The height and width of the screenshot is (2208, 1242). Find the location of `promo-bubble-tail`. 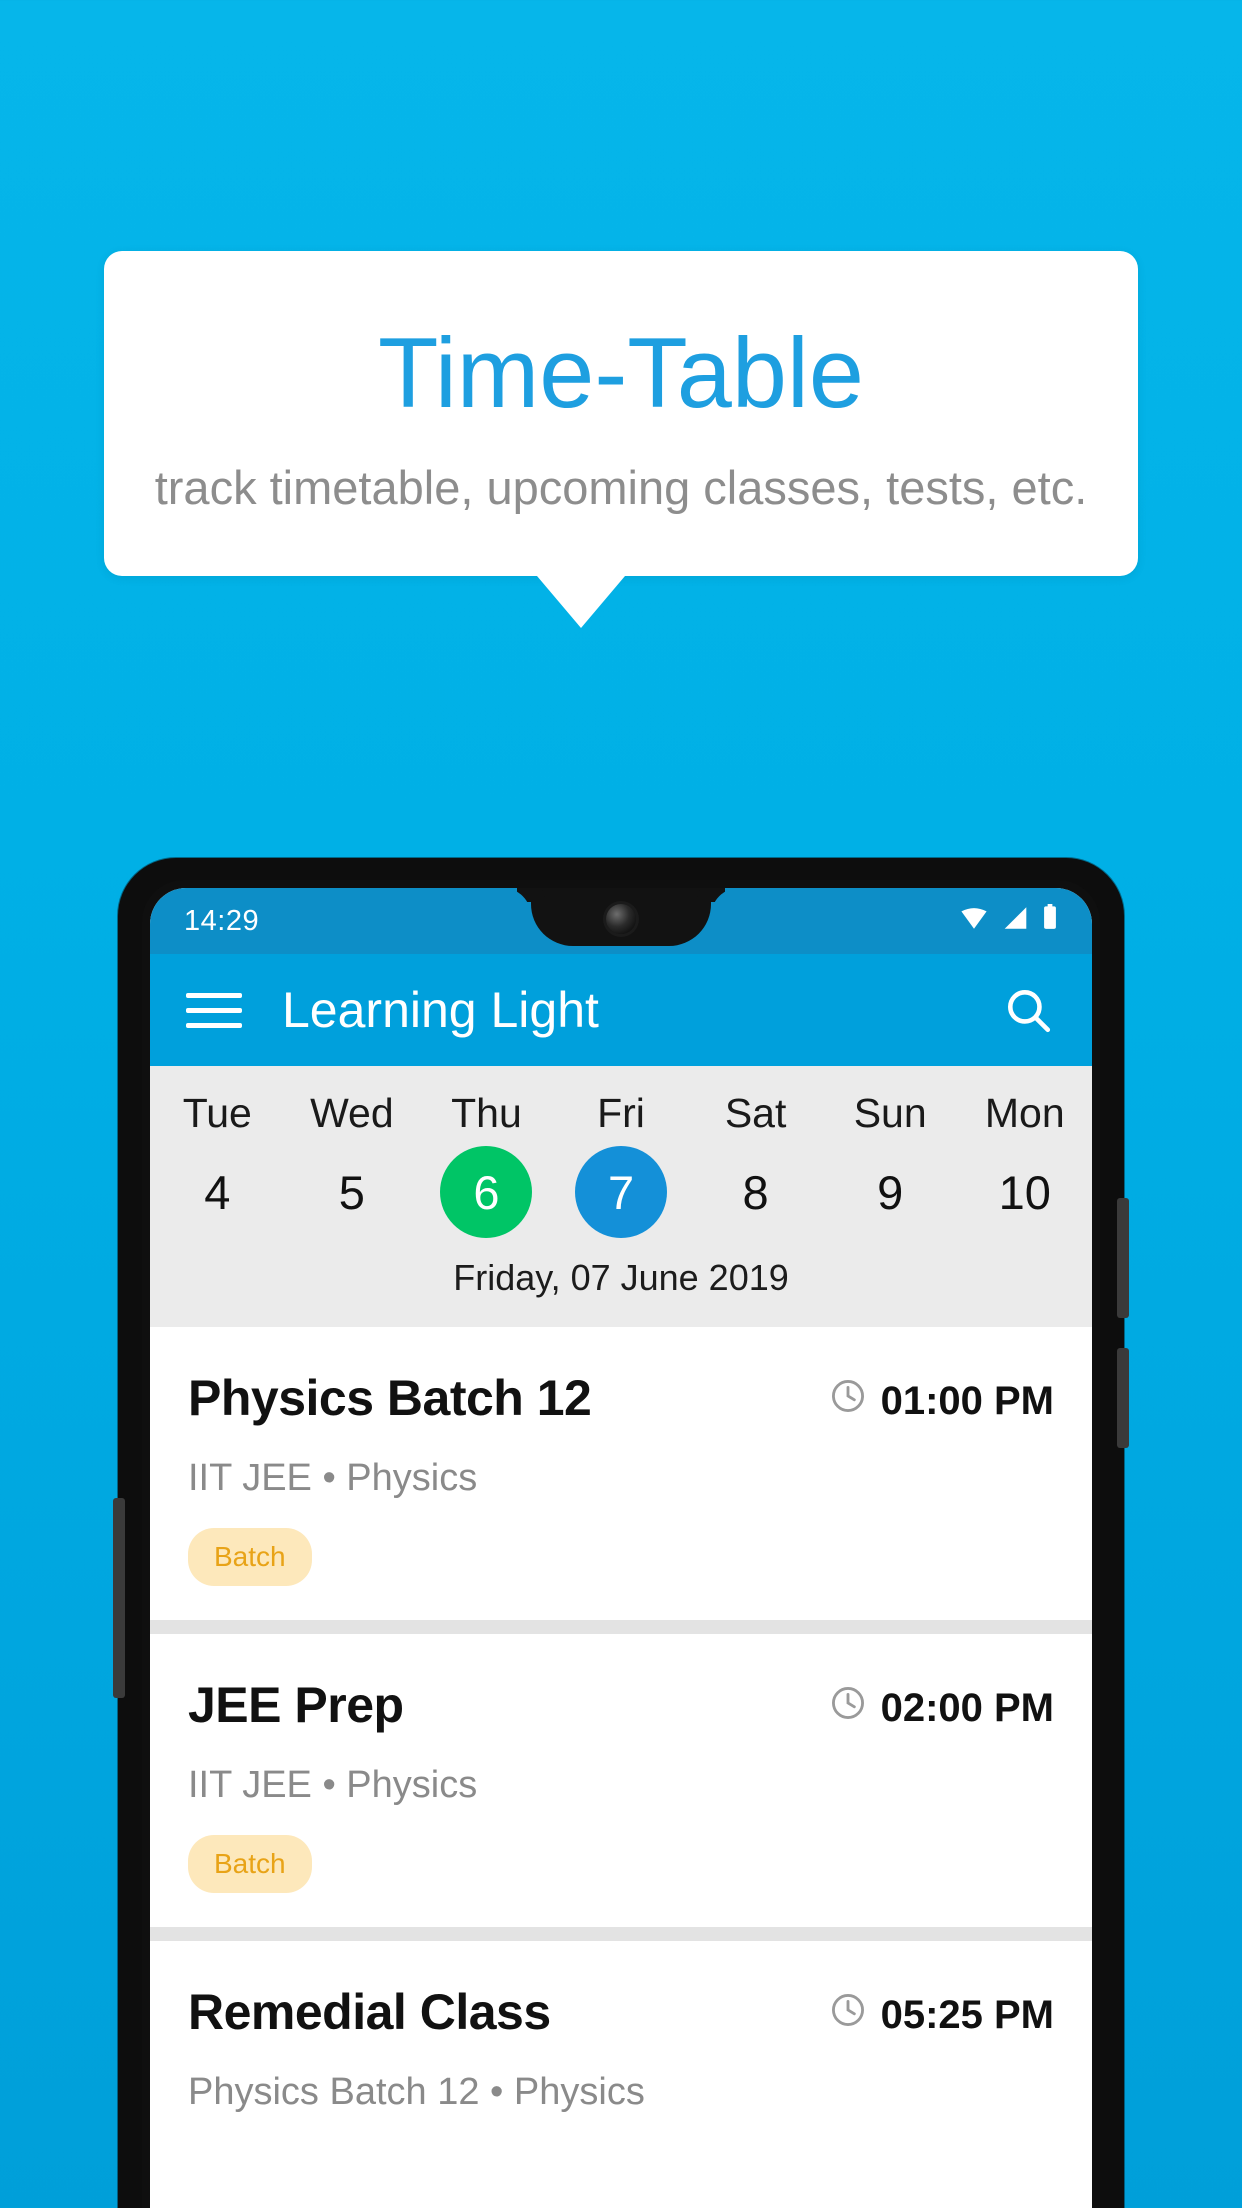

promo-bubble-tail is located at coordinates (581, 601).